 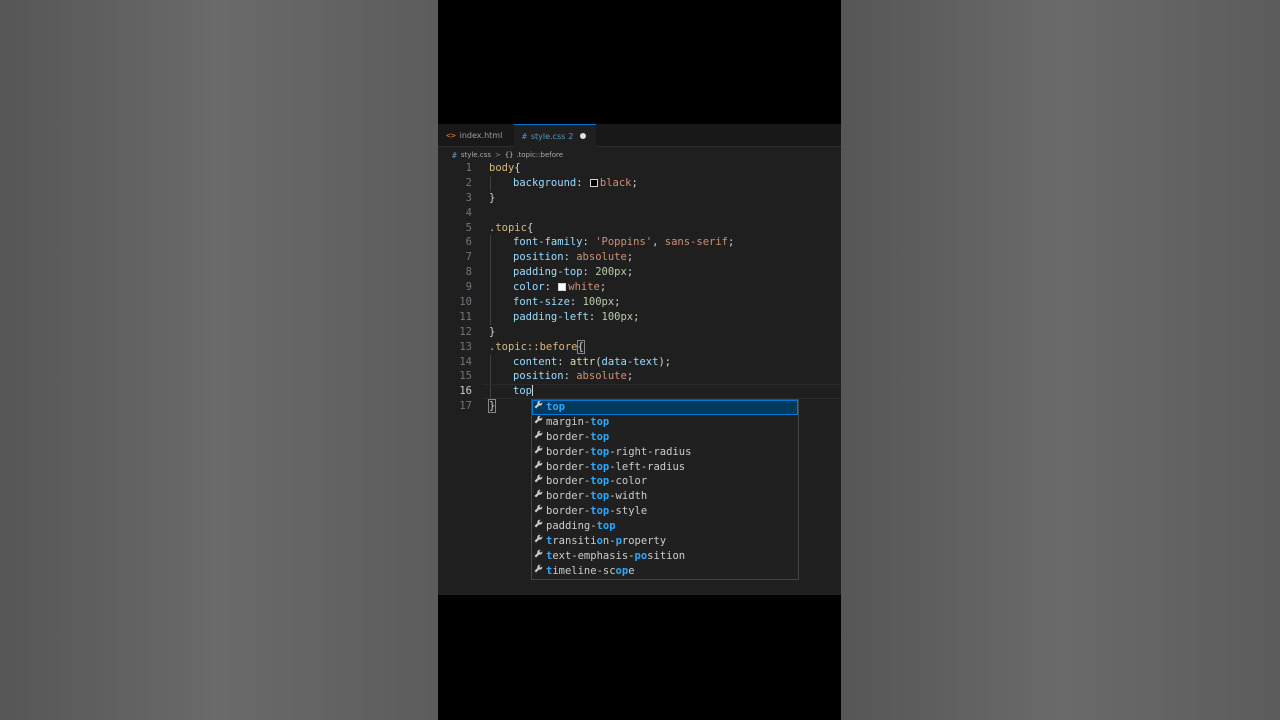 I want to click on code-line: 14 content: attr(data-text);, so click(x=639, y=362).